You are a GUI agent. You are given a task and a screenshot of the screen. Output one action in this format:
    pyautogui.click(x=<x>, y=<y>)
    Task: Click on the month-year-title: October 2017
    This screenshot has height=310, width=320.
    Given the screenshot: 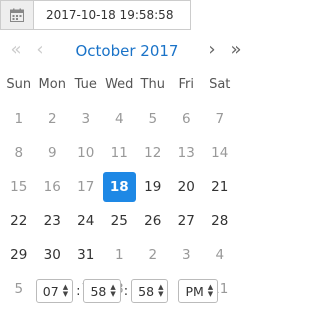 What is the action you would take?
    pyautogui.click(x=127, y=51)
    